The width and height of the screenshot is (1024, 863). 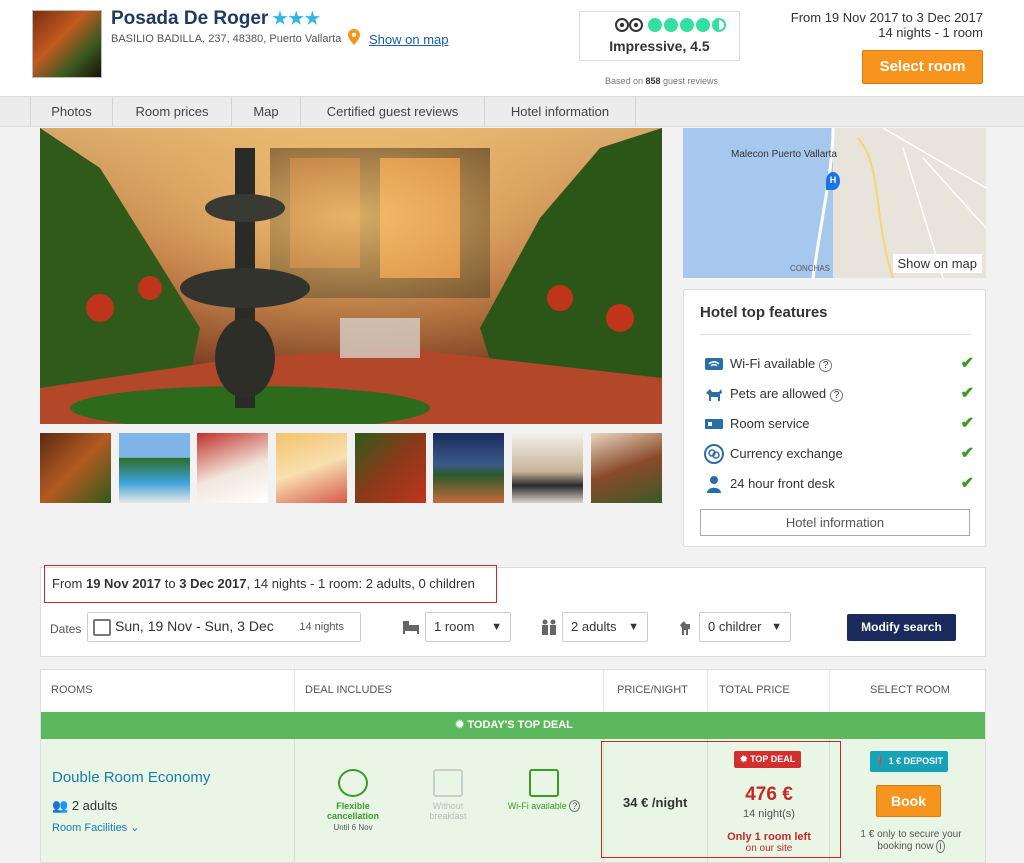 I want to click on tab-reviews: Certified guest reviews, so click(x=393, y=112).